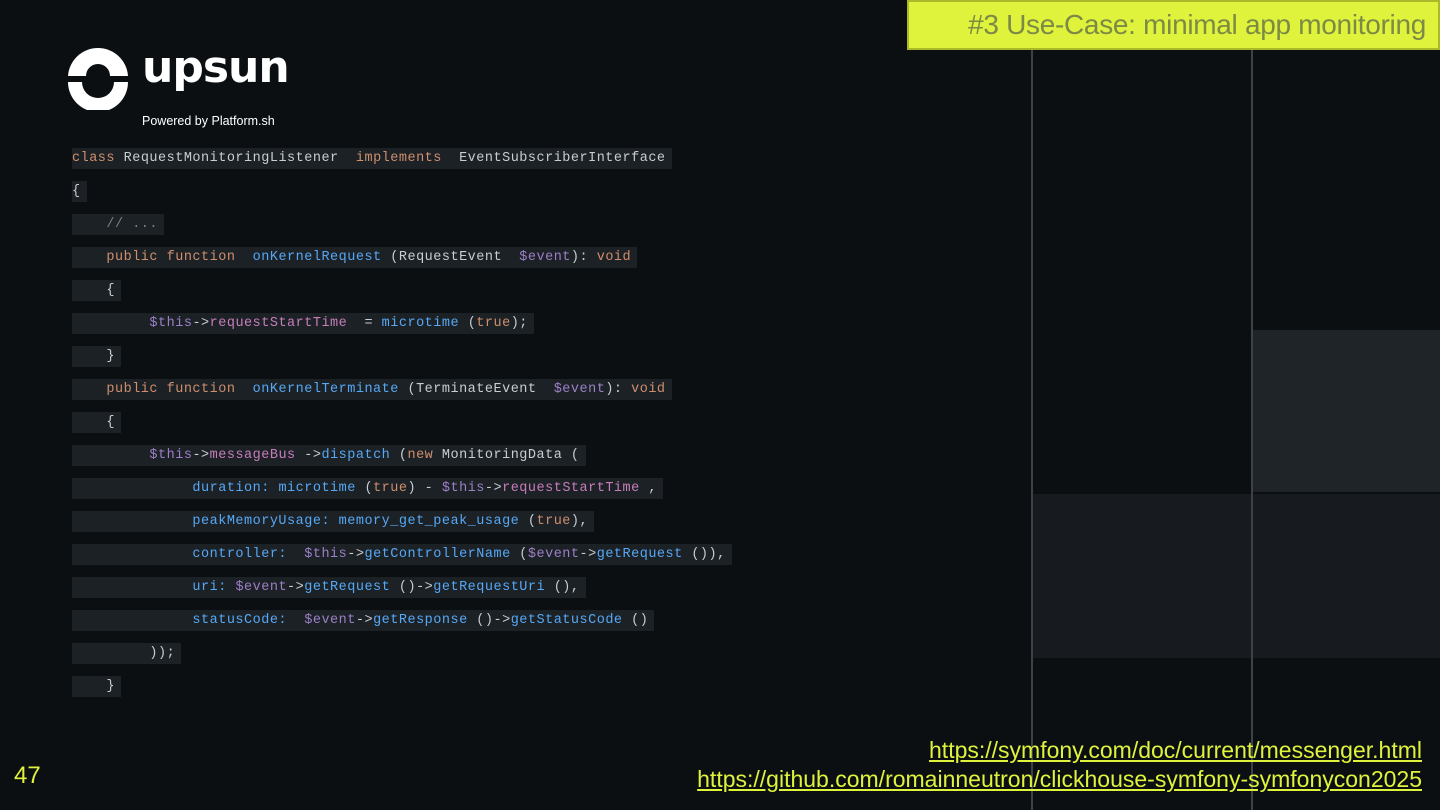 The width and height of the screenshot is (1440, 810). Describe the element at coordinates (1173, 25) in the screenshot. I see `slide-title: #3 Use-Case: minimal app monitoring` at that location.